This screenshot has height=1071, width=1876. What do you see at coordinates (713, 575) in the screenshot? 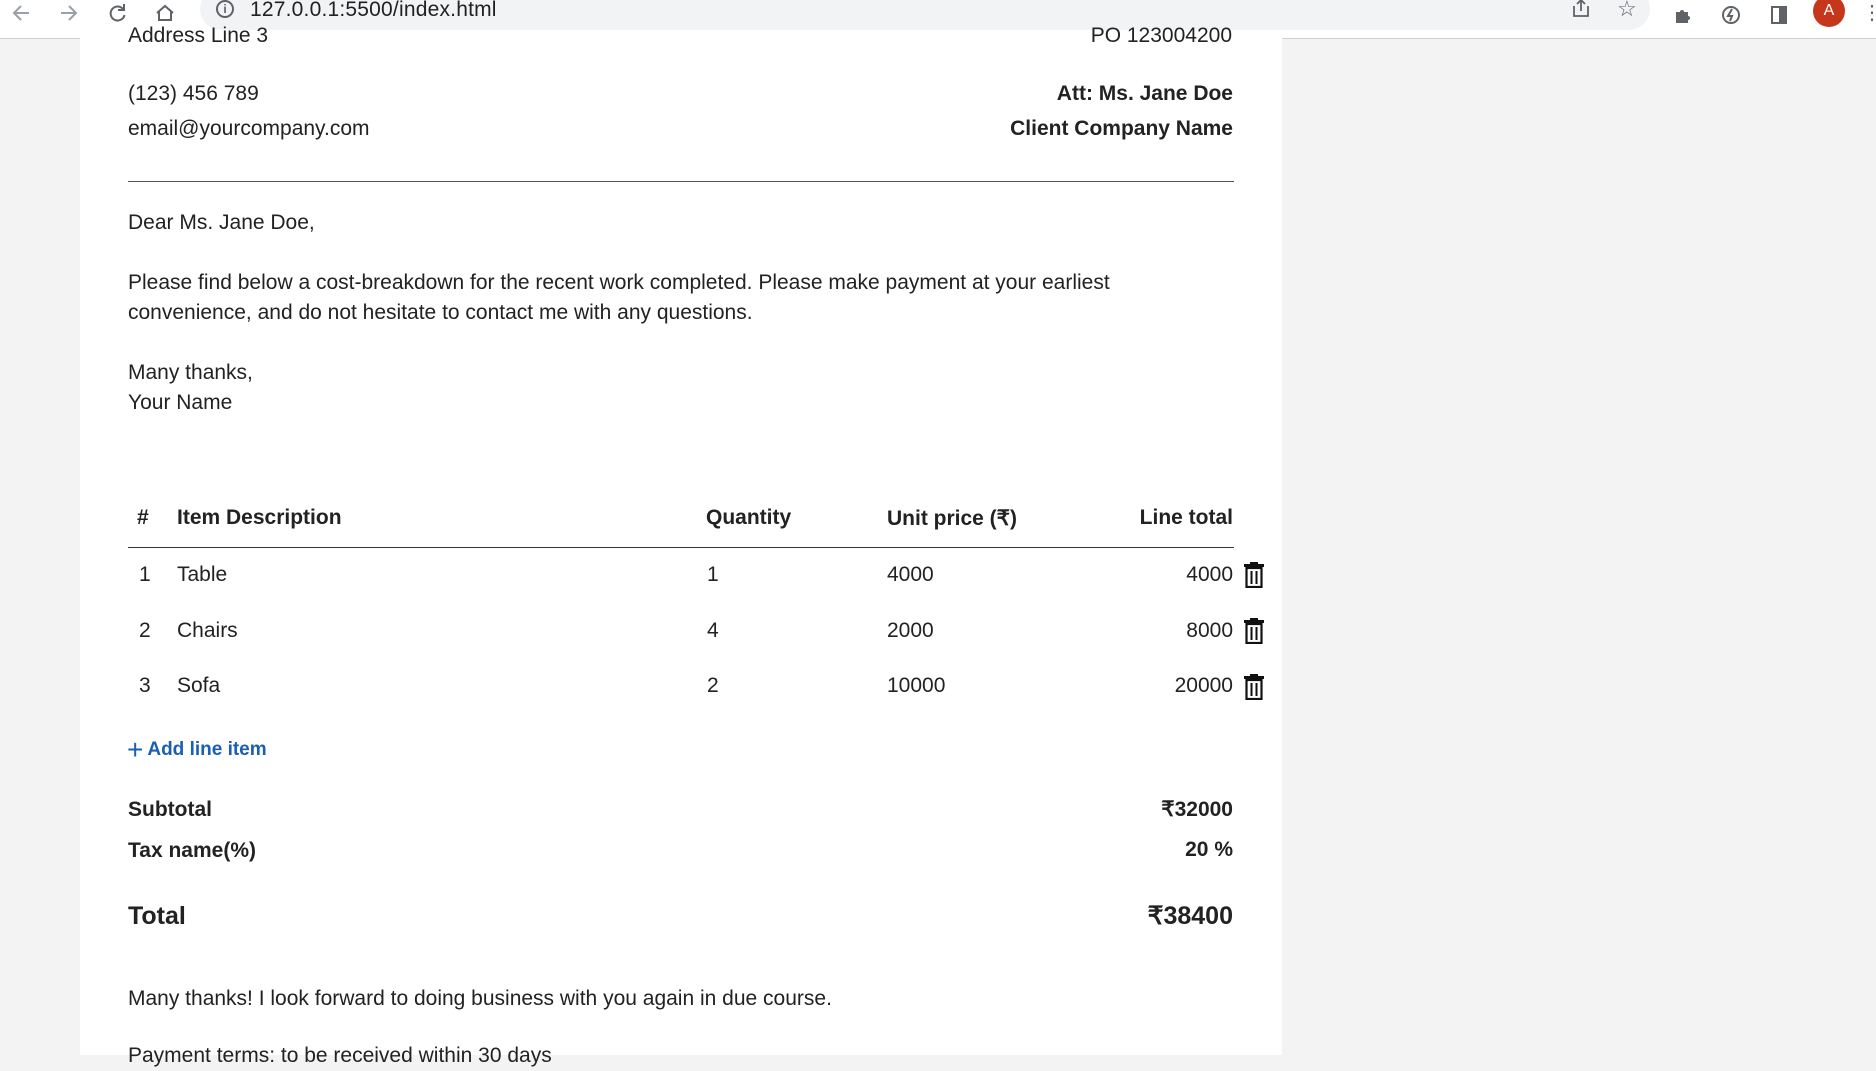
I see `row-quantity: 1` at bounding box center [713, 575].